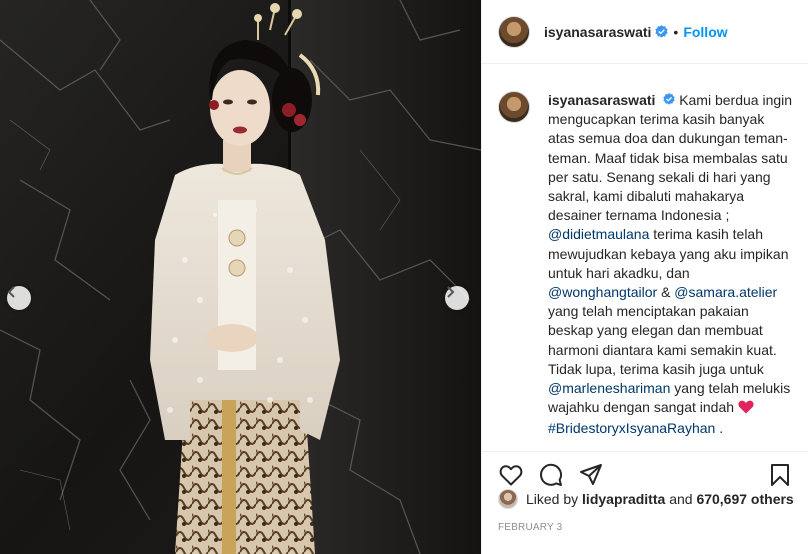 This screenshot has width=808, height=554. Describe the element at coordinates (705, 32) in the screenshot. I see `follow-button: Follow` at that location.